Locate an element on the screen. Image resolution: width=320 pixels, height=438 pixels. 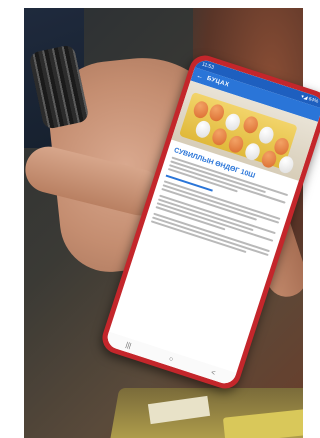
recent-apps-button: ||| is located at coordinates (128, 345).